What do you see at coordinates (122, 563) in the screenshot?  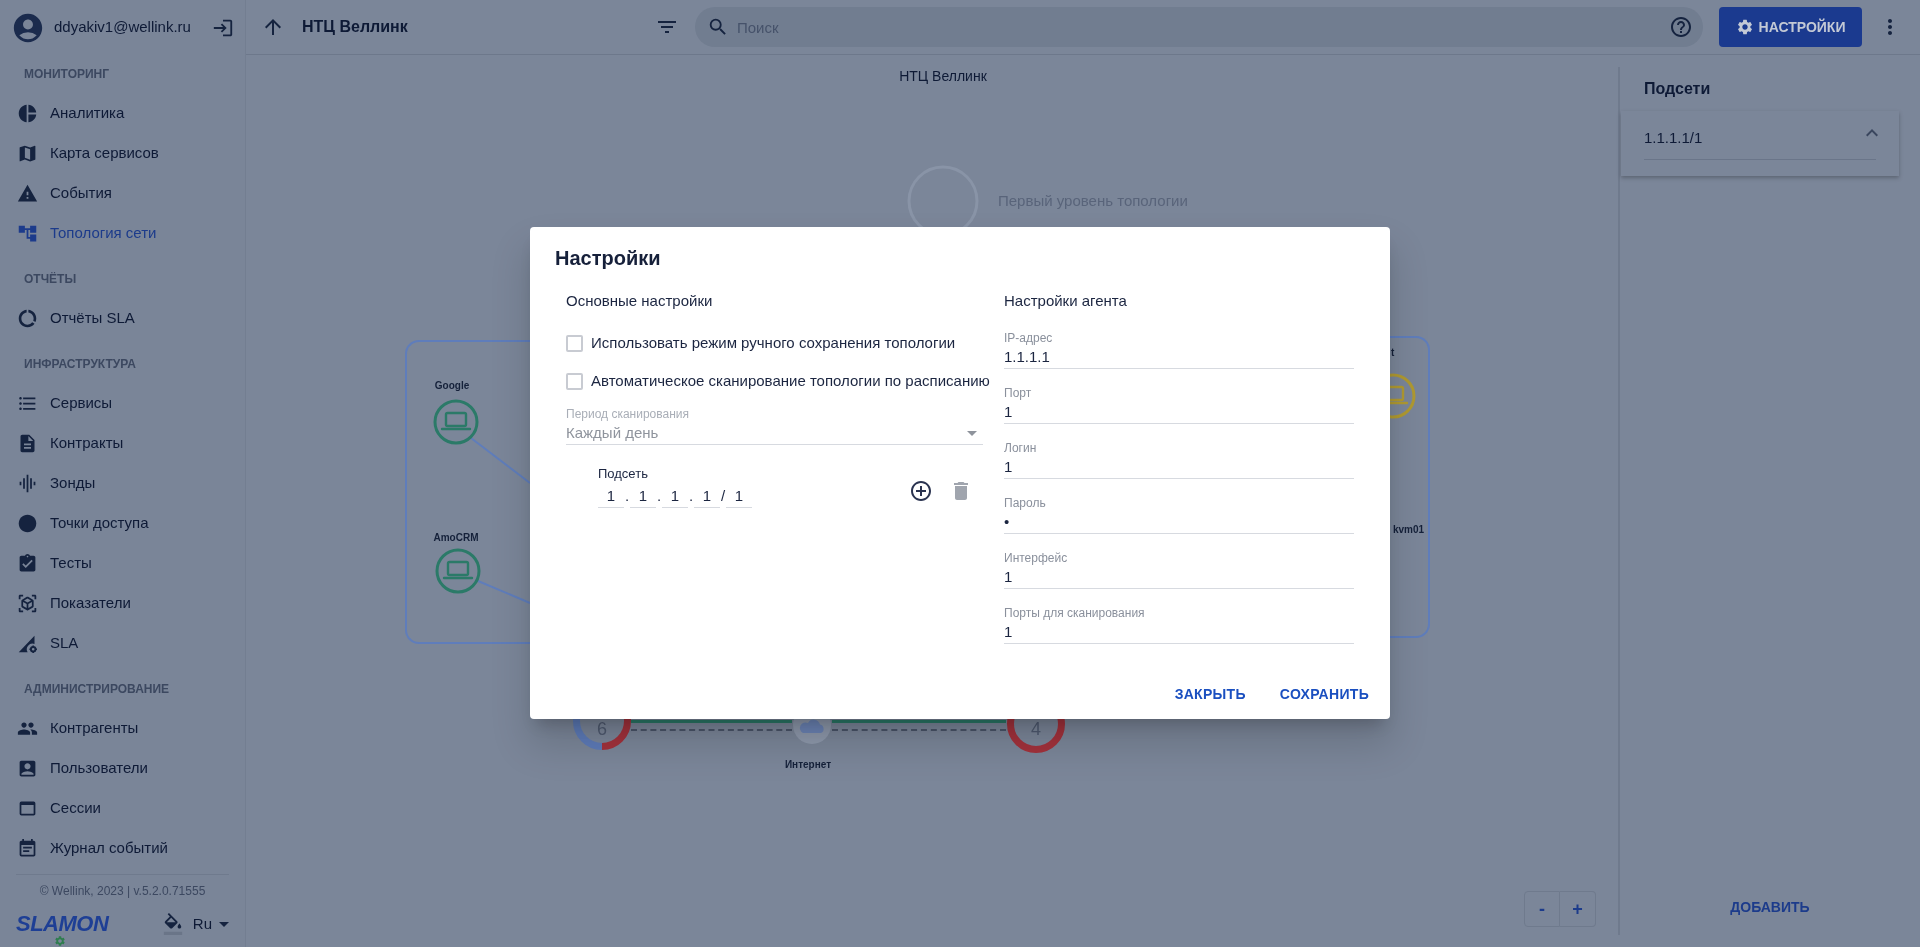 I see `sidebar-item: Тесты` at bounding box center [122, 563].